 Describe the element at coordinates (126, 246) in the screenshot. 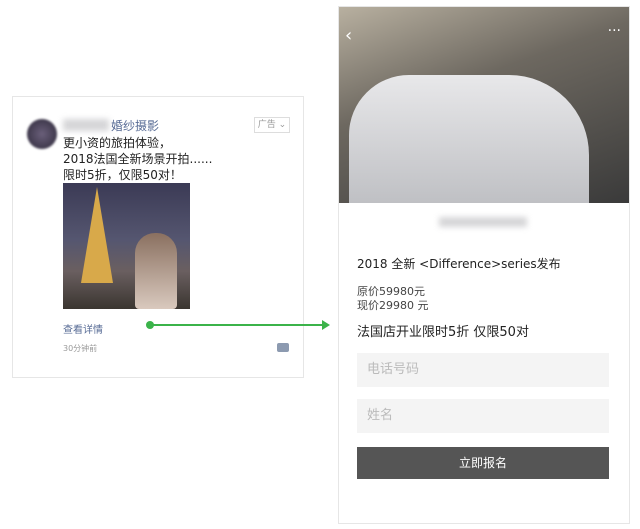

I see `ad-photo` at that location.